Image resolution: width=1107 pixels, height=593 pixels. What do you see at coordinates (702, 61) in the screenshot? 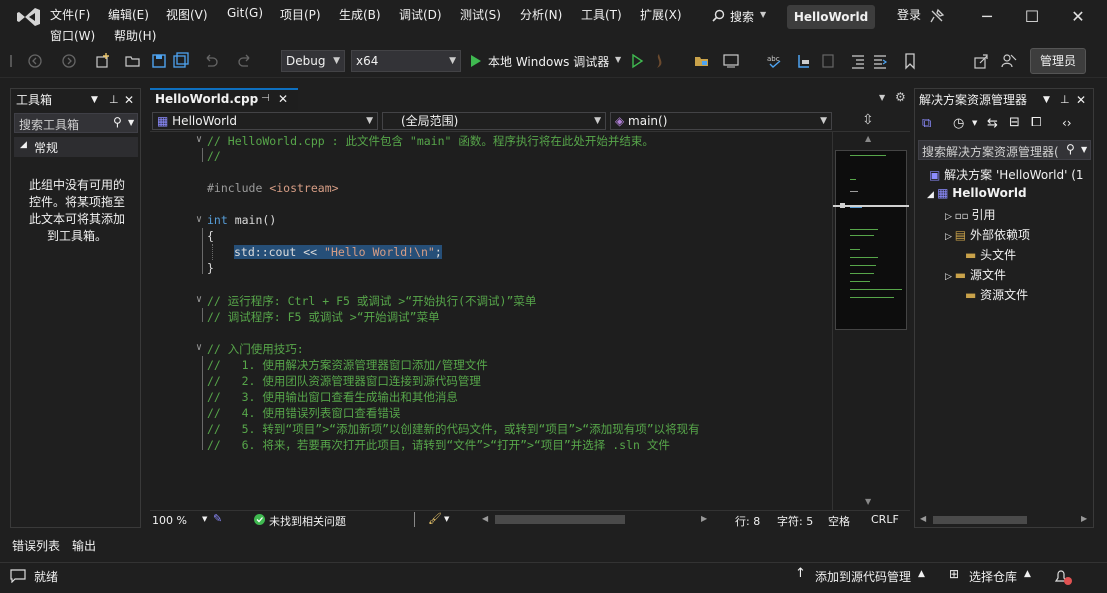
I see `solution-folder-icon` at bounding box center [702, 61].